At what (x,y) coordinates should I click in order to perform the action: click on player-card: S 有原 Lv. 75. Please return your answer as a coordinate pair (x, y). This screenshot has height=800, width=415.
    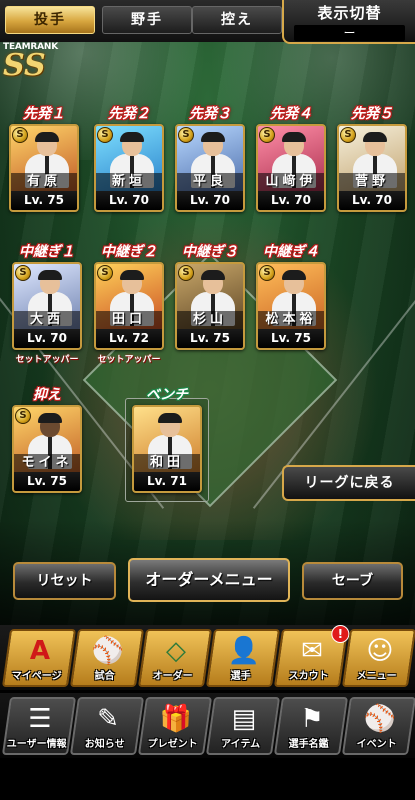
    Looking at the image, I should click on (44, 168).